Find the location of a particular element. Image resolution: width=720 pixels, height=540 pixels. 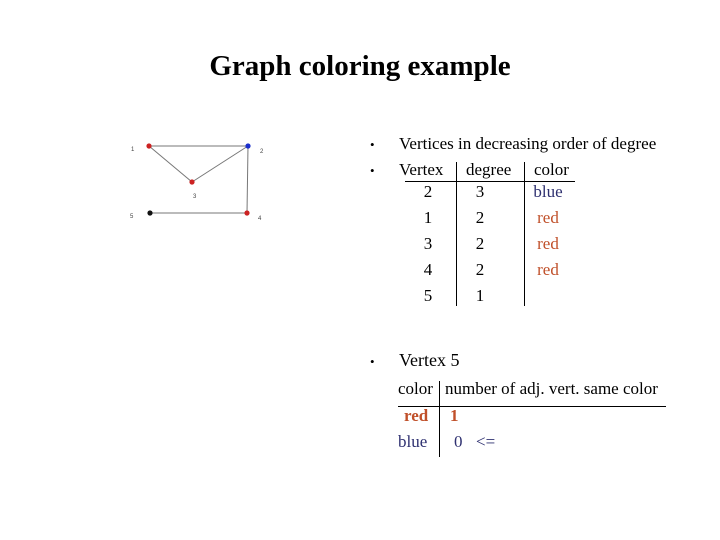

degree-row-vertex: 2 is located at coordinates (428, 191).